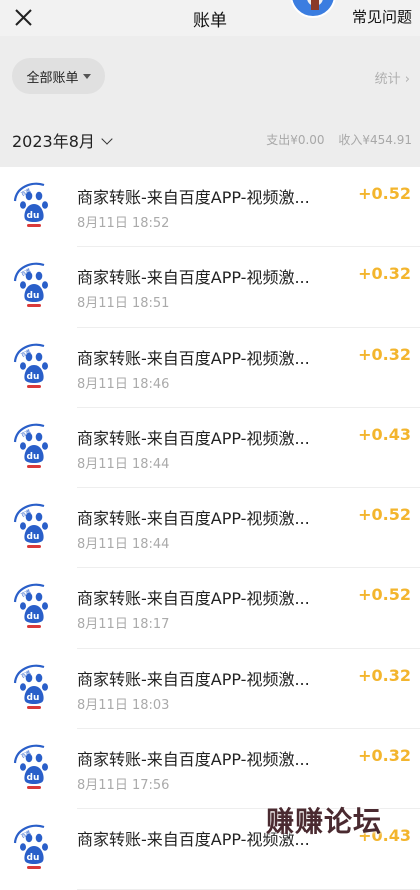  I want to click on transaction-row: 百度 du 商家转账-来自百度APP-视频激... 8月11日 18:52 +0.52, so click(210, 207).